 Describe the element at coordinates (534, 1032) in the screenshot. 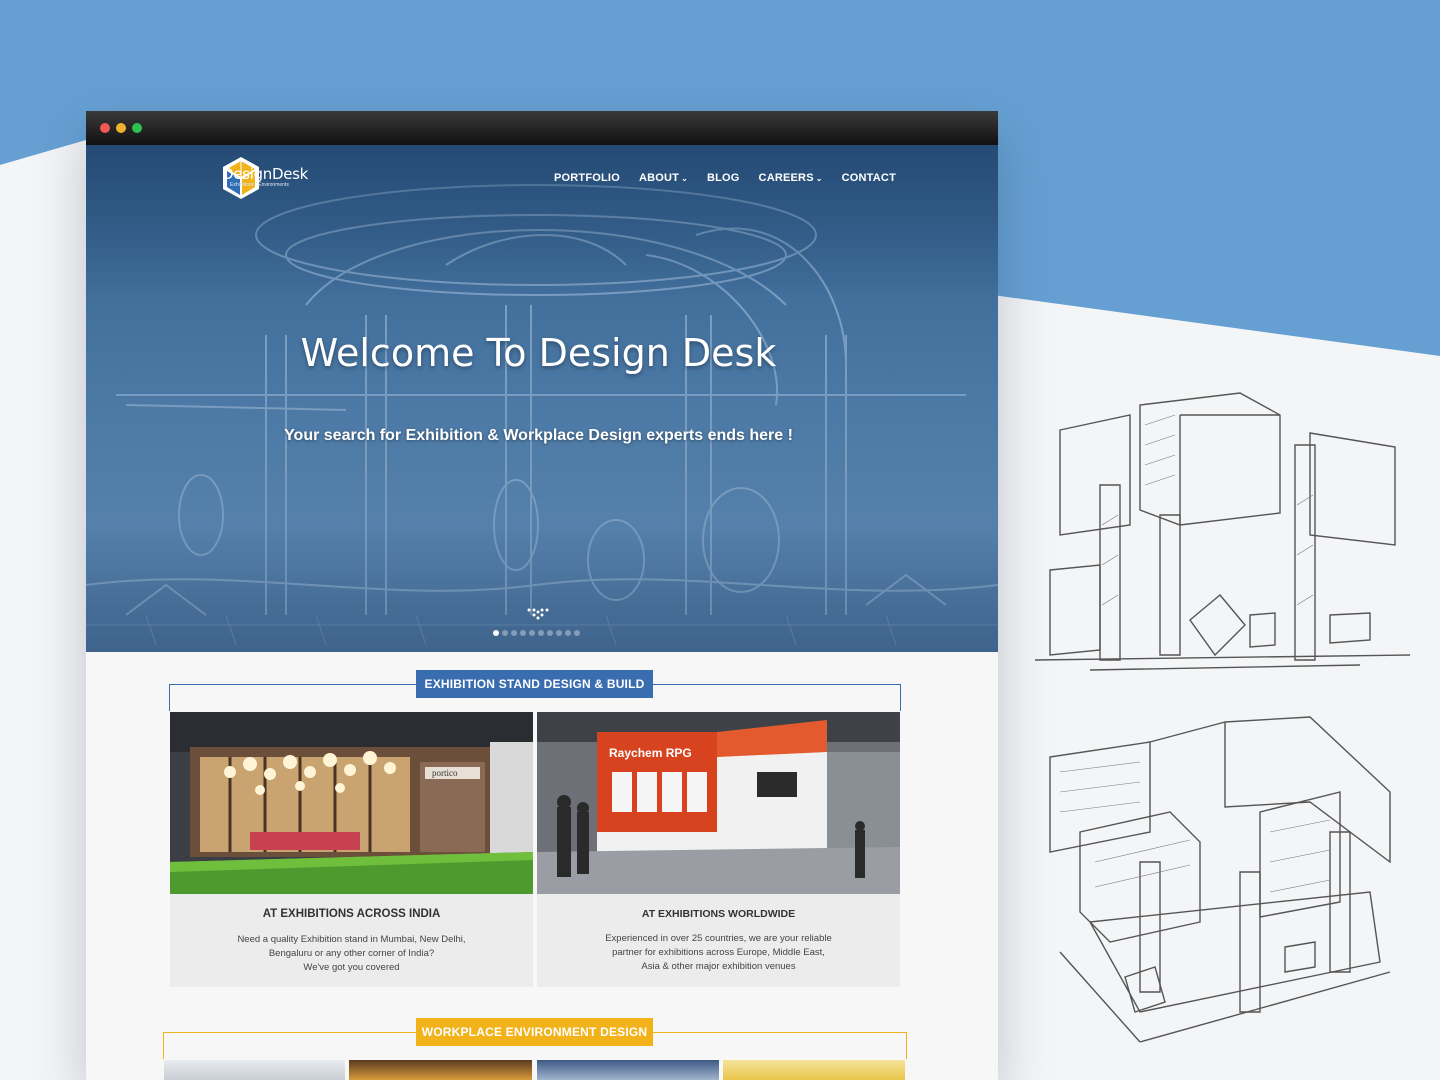

I see `section-label-workplace: WORKPLACE ENVIRONMENT DESIGN` at that location.